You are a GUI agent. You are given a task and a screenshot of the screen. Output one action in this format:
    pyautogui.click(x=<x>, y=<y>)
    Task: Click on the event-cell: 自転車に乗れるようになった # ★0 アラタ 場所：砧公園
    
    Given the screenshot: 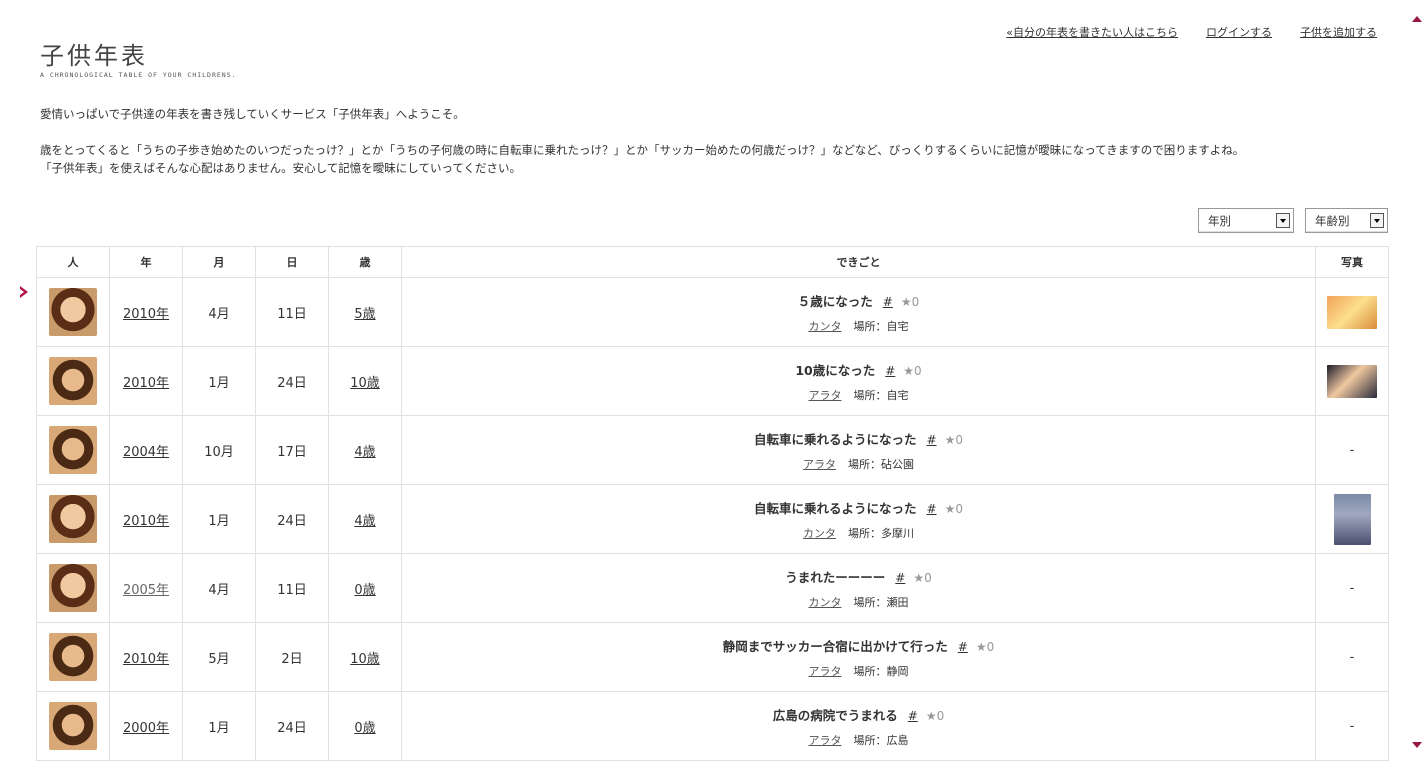 What is the action you would take?
    pyautogui.click(x=858, y=450)
    